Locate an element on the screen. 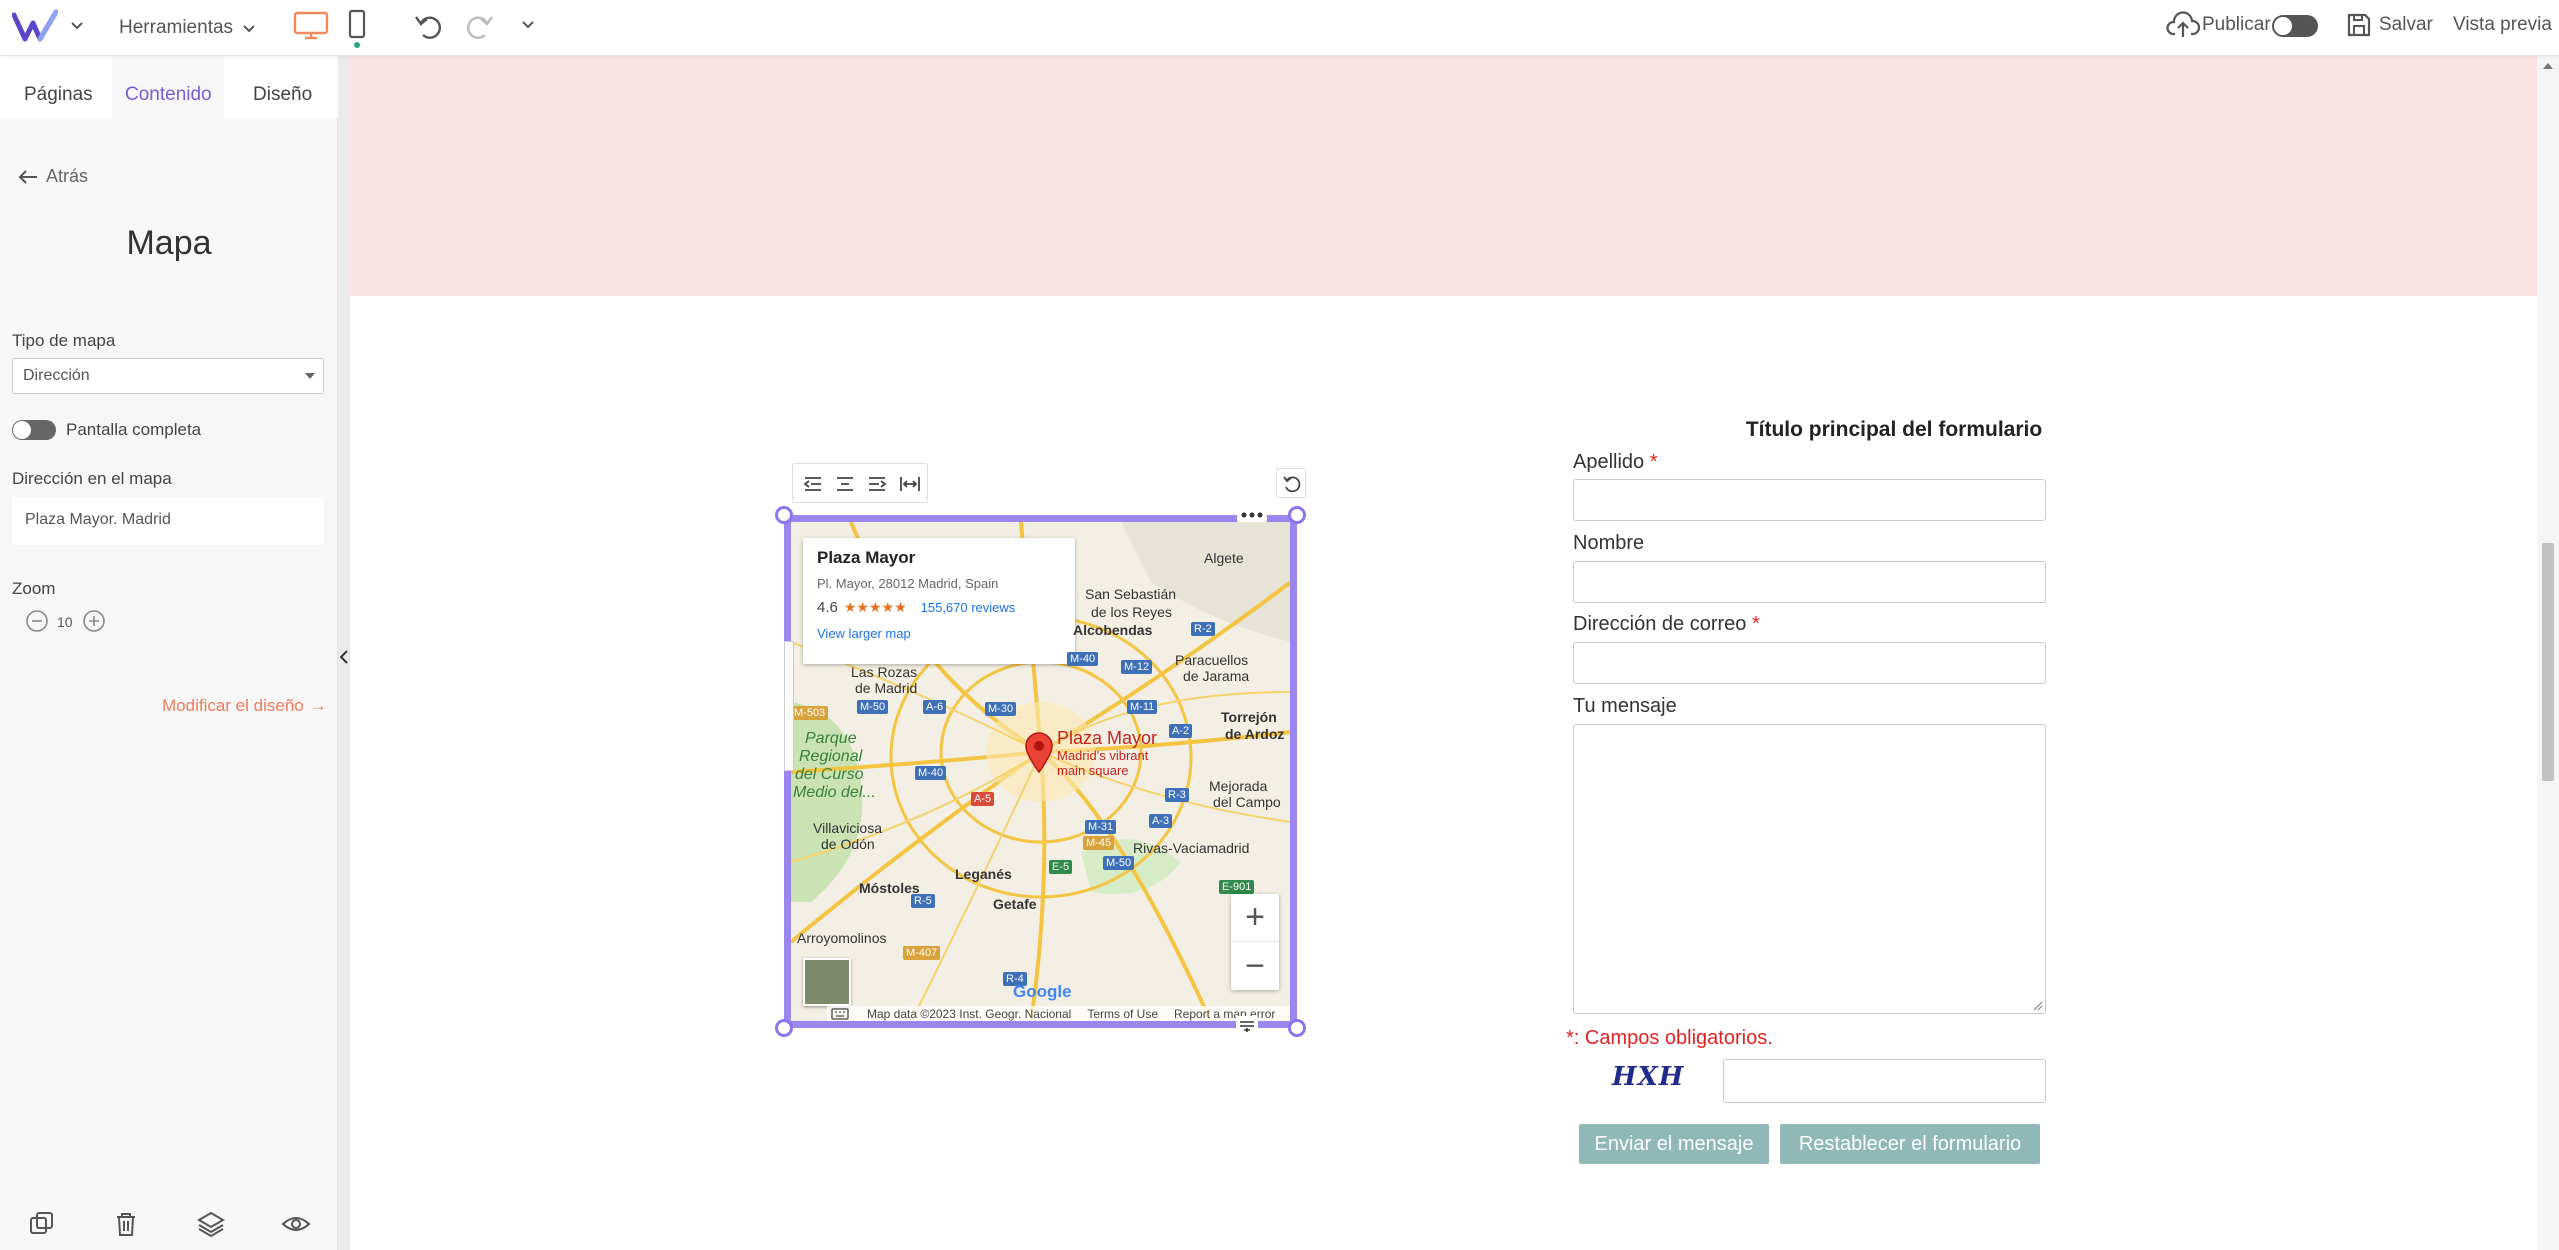 This screenshot has width=2559, height=1250. zoom-value: 10 is located at coordinates (65, 622).